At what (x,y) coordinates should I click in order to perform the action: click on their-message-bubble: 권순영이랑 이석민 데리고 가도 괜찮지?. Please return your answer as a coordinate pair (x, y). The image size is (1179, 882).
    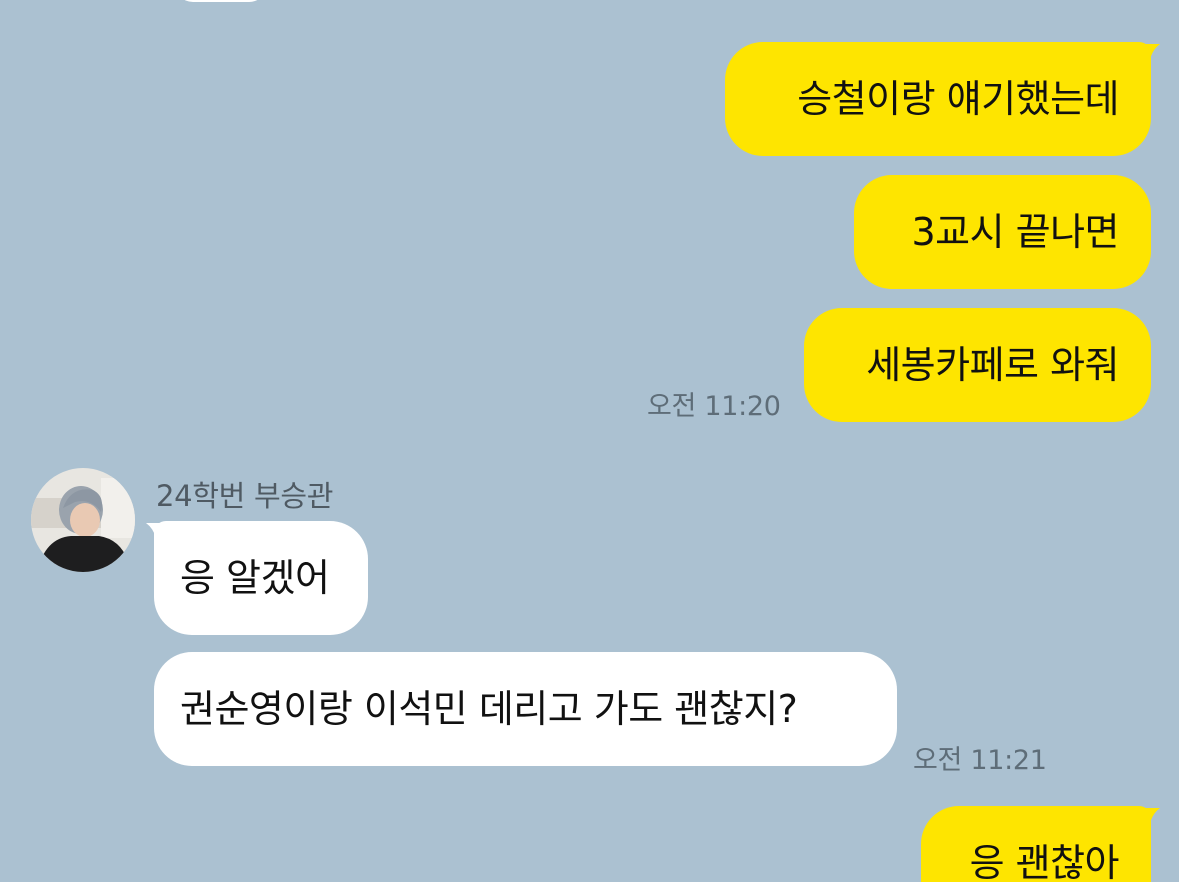
    Looking at the image, I should click on (525, 709).